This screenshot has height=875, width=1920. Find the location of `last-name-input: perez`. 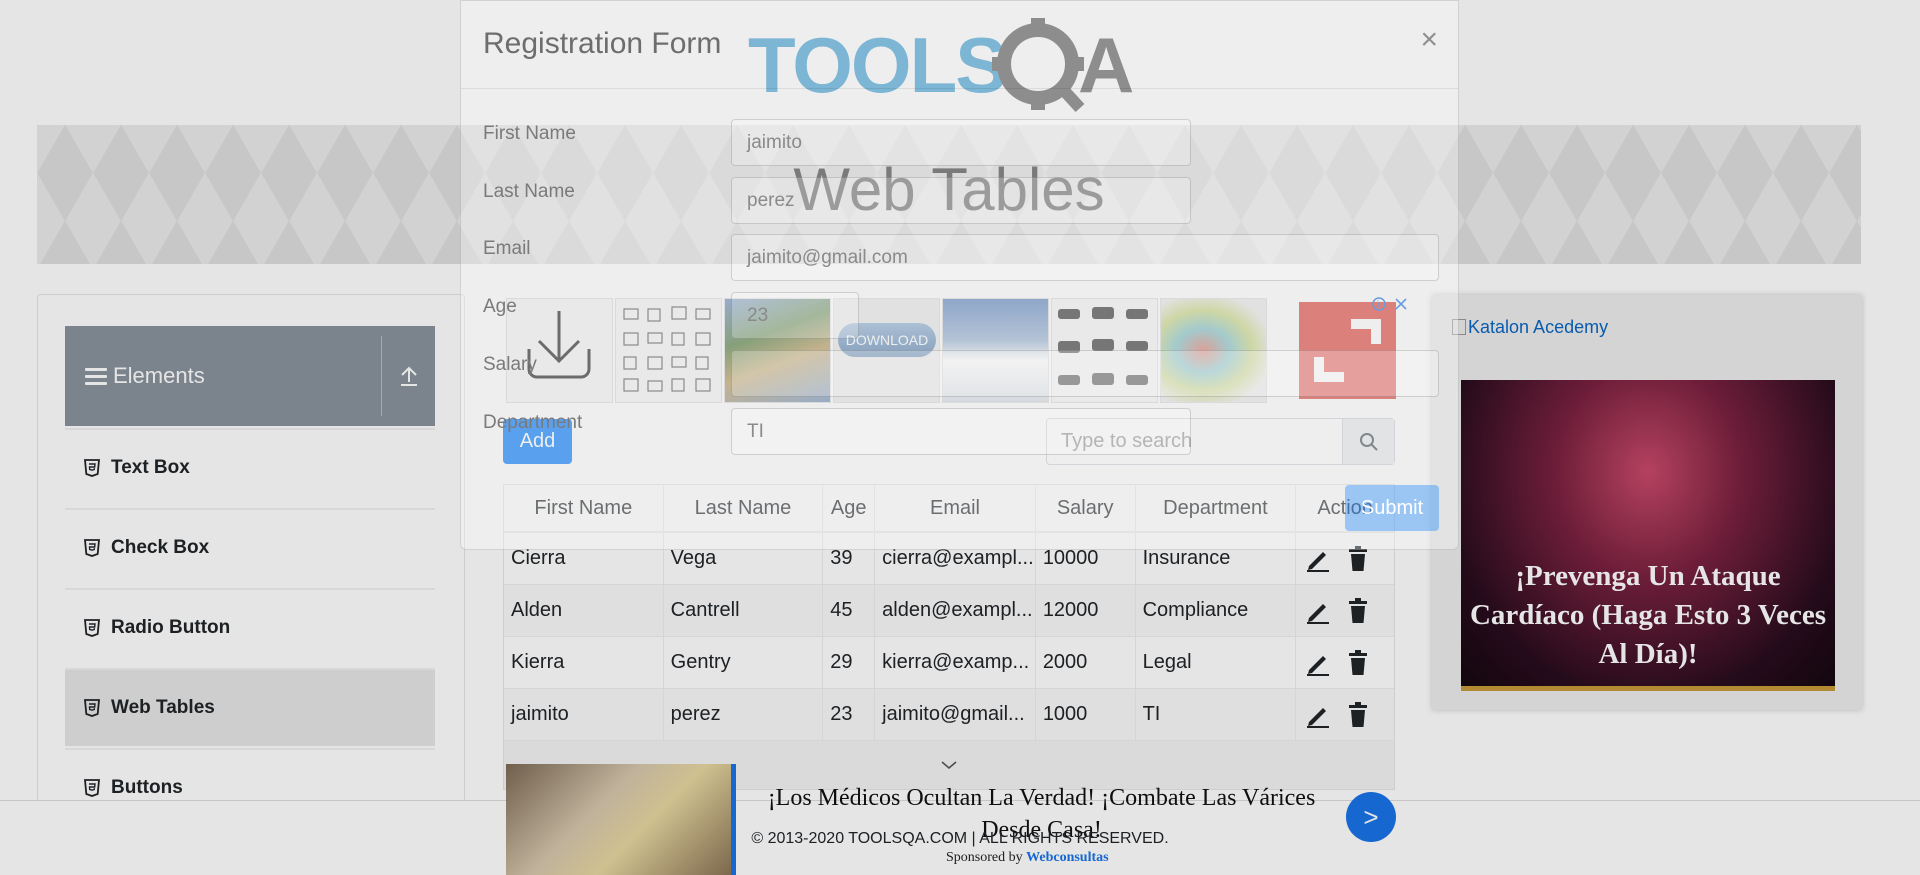

last-name-input: perez is located at coordinates (961, 200).